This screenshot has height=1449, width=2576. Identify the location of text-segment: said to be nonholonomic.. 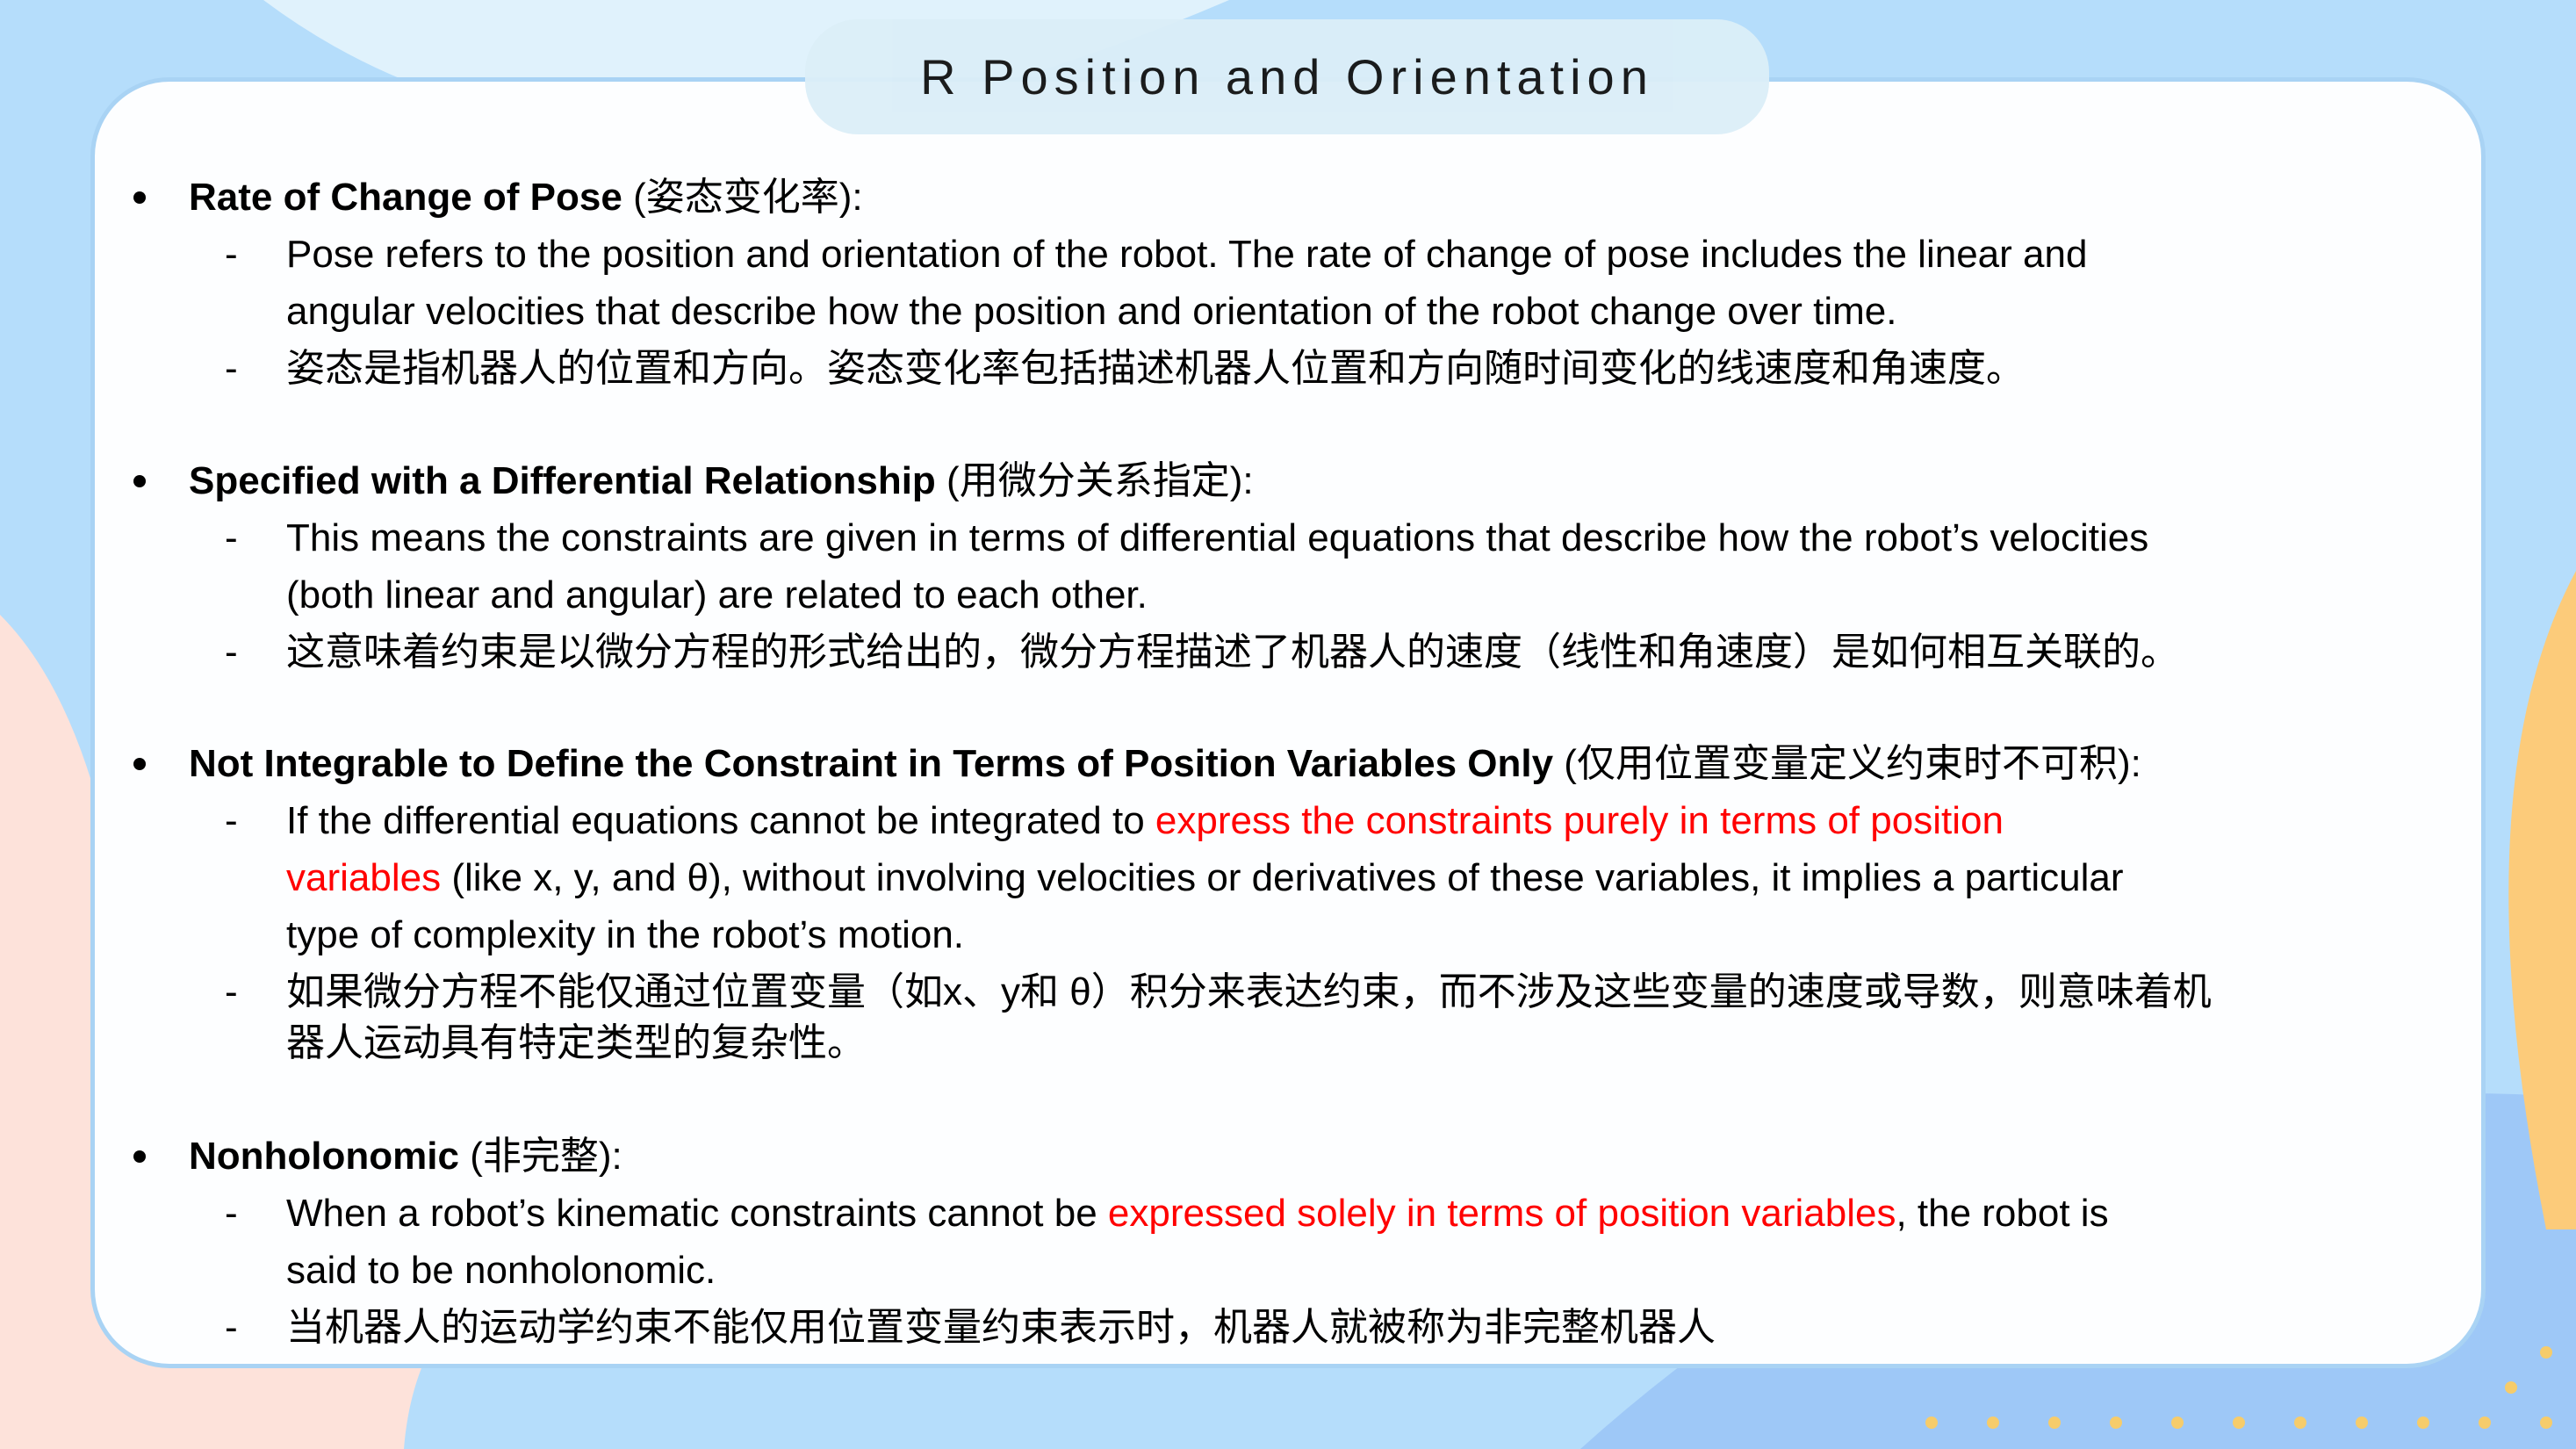
(501, 1270).